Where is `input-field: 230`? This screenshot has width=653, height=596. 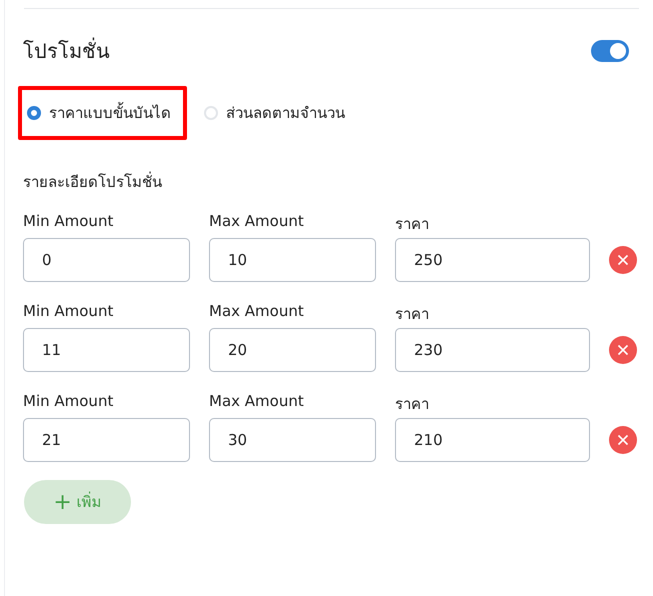 input-field: 230 is located at coordinates (492, 350).